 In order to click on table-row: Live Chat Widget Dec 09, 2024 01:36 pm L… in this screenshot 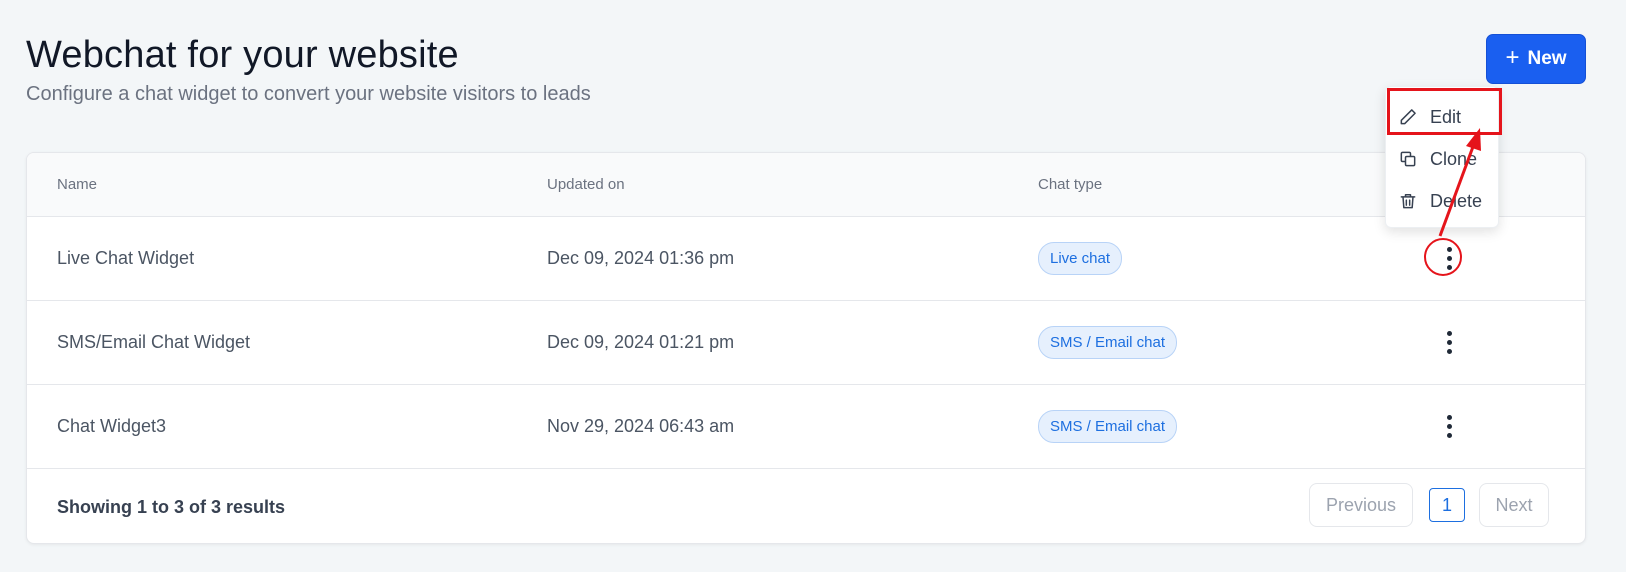, I will do `click(806, 259)`.